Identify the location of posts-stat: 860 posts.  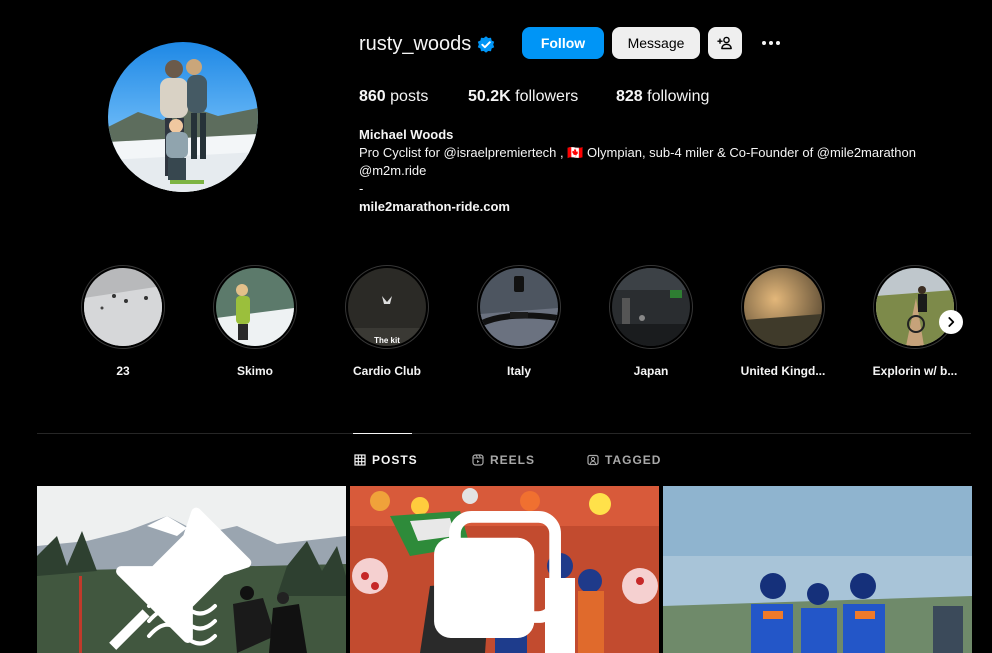
(413, 97).